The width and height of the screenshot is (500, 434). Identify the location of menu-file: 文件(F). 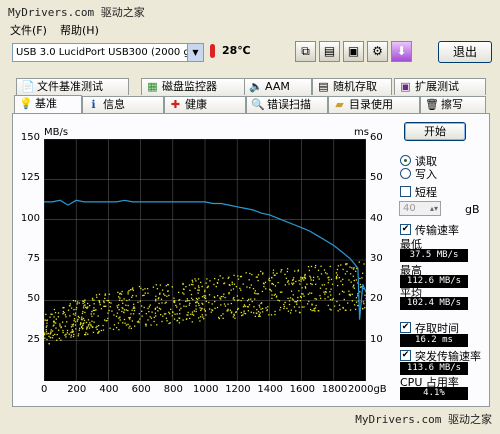
(28, 30).